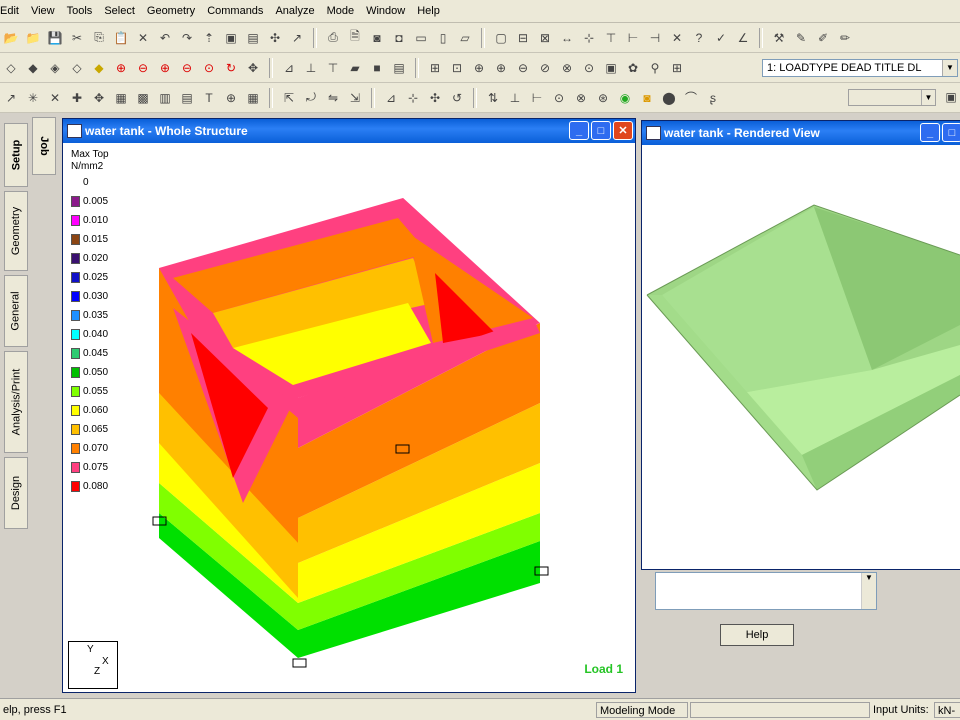 This screenshot has height=720, width=960. What do you see at coordinates (11, 38) in the screenshot?
I see `open-folder-icon: 📂` at bounding box center [11, 38].